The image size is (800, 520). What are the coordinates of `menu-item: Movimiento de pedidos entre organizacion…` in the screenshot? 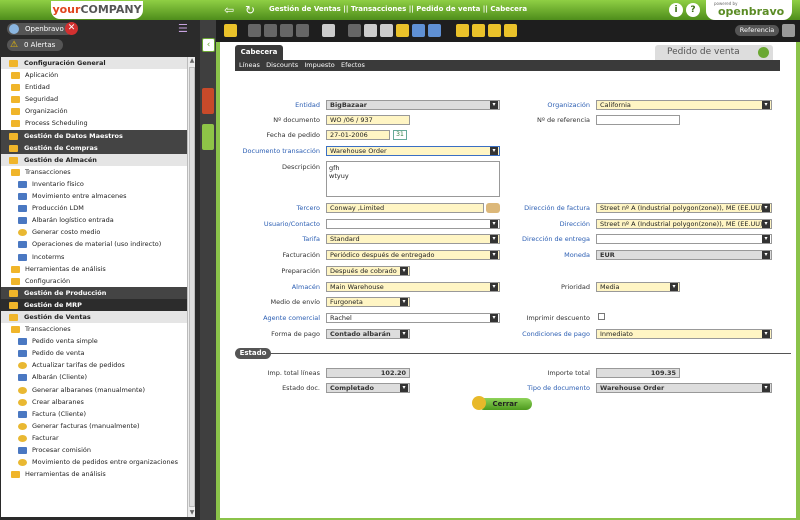 It's located at (94, 462).